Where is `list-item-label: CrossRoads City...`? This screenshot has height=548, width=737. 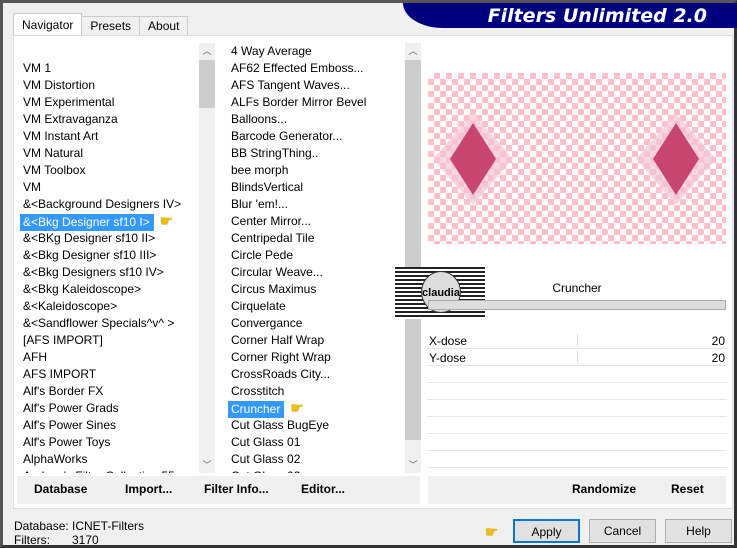 list-item-label: CrossRoads City... is located at coordinates (281, 374).